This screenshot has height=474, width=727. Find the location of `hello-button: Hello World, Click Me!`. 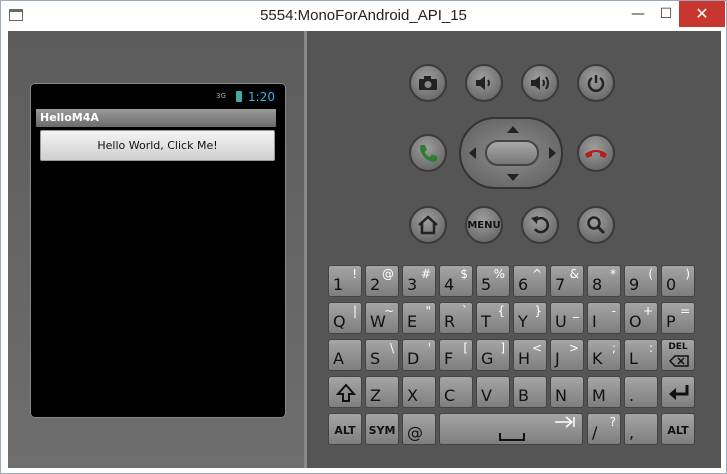

hello-button: Hello World, Click Me! is located at coordinates (157, 145).